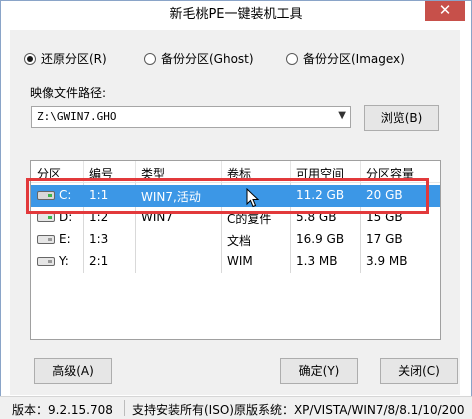  I want to click on backup-imagex-option: 备份分区(Imagex), so click(345, 58).